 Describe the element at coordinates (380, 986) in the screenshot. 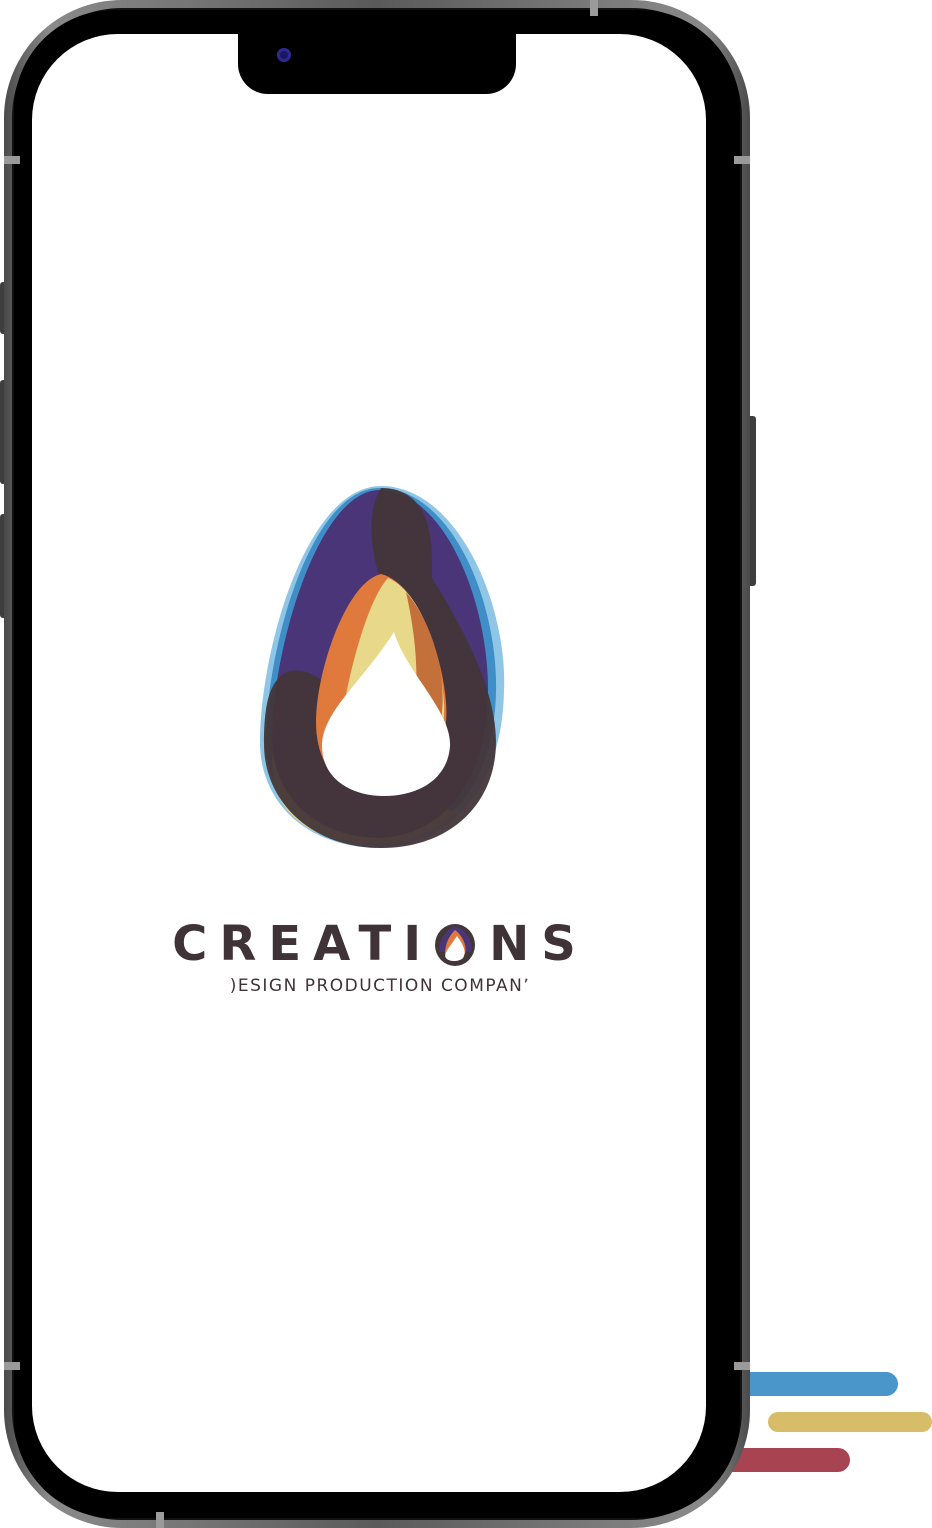

I see `brand-tagline: )ESIGN PRODUCTION COMPANʼ` at that location.